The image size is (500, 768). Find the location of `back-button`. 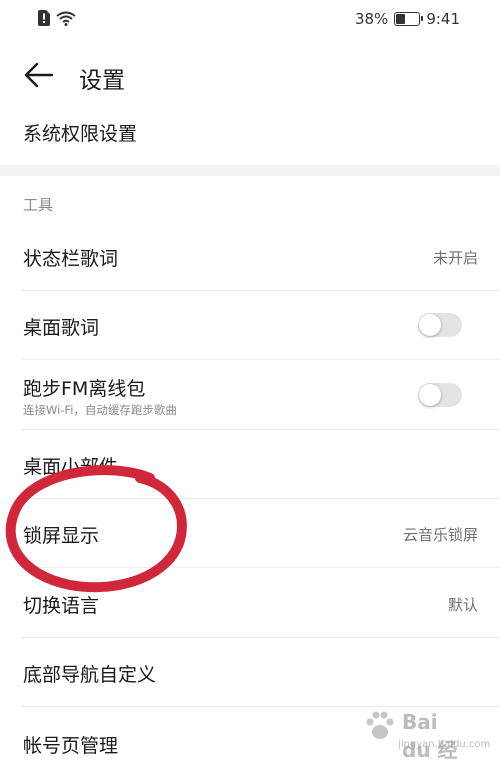

back-button is located at coordinates (39, 75).